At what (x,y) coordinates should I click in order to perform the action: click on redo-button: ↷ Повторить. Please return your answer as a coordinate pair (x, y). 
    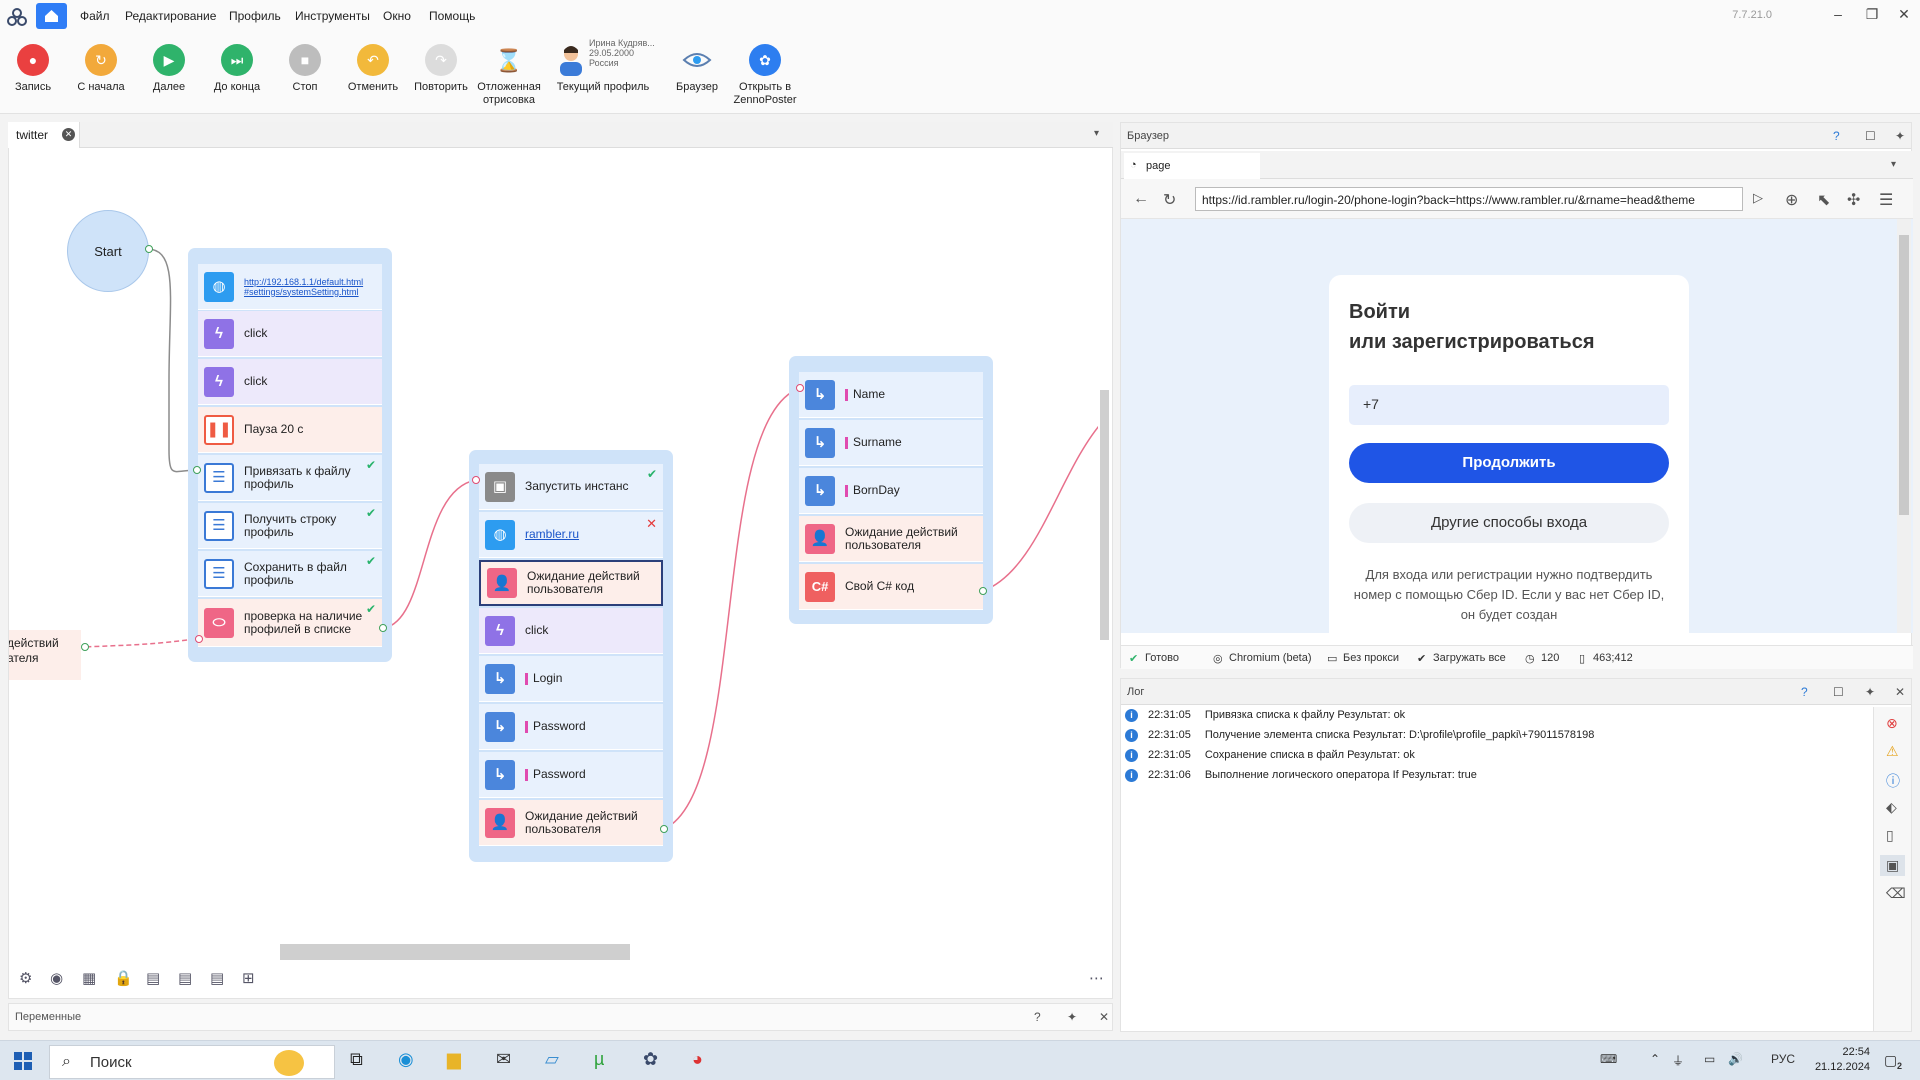
    Looking at the image, I should click on (441, 69).